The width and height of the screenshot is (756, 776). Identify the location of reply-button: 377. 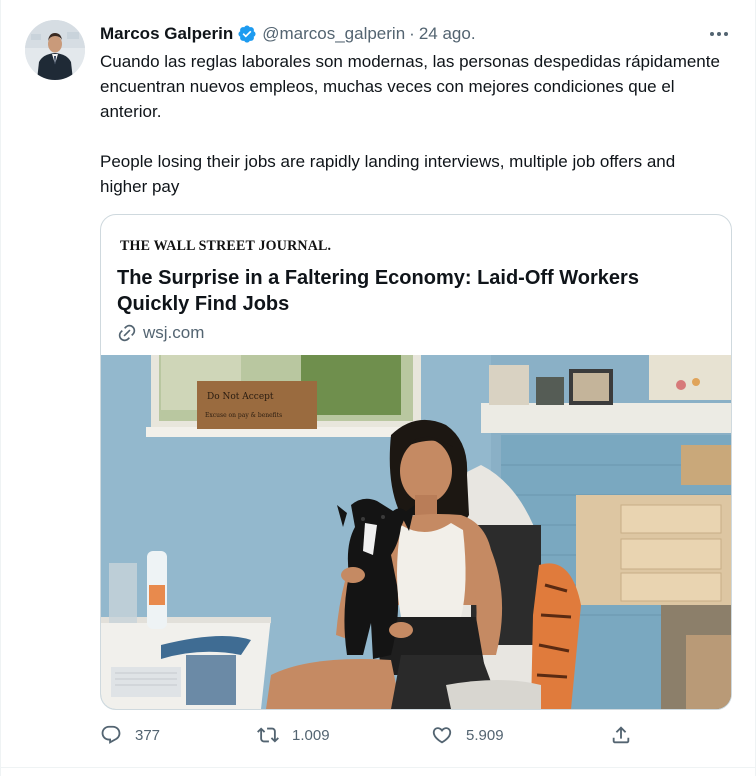
(130, 735).